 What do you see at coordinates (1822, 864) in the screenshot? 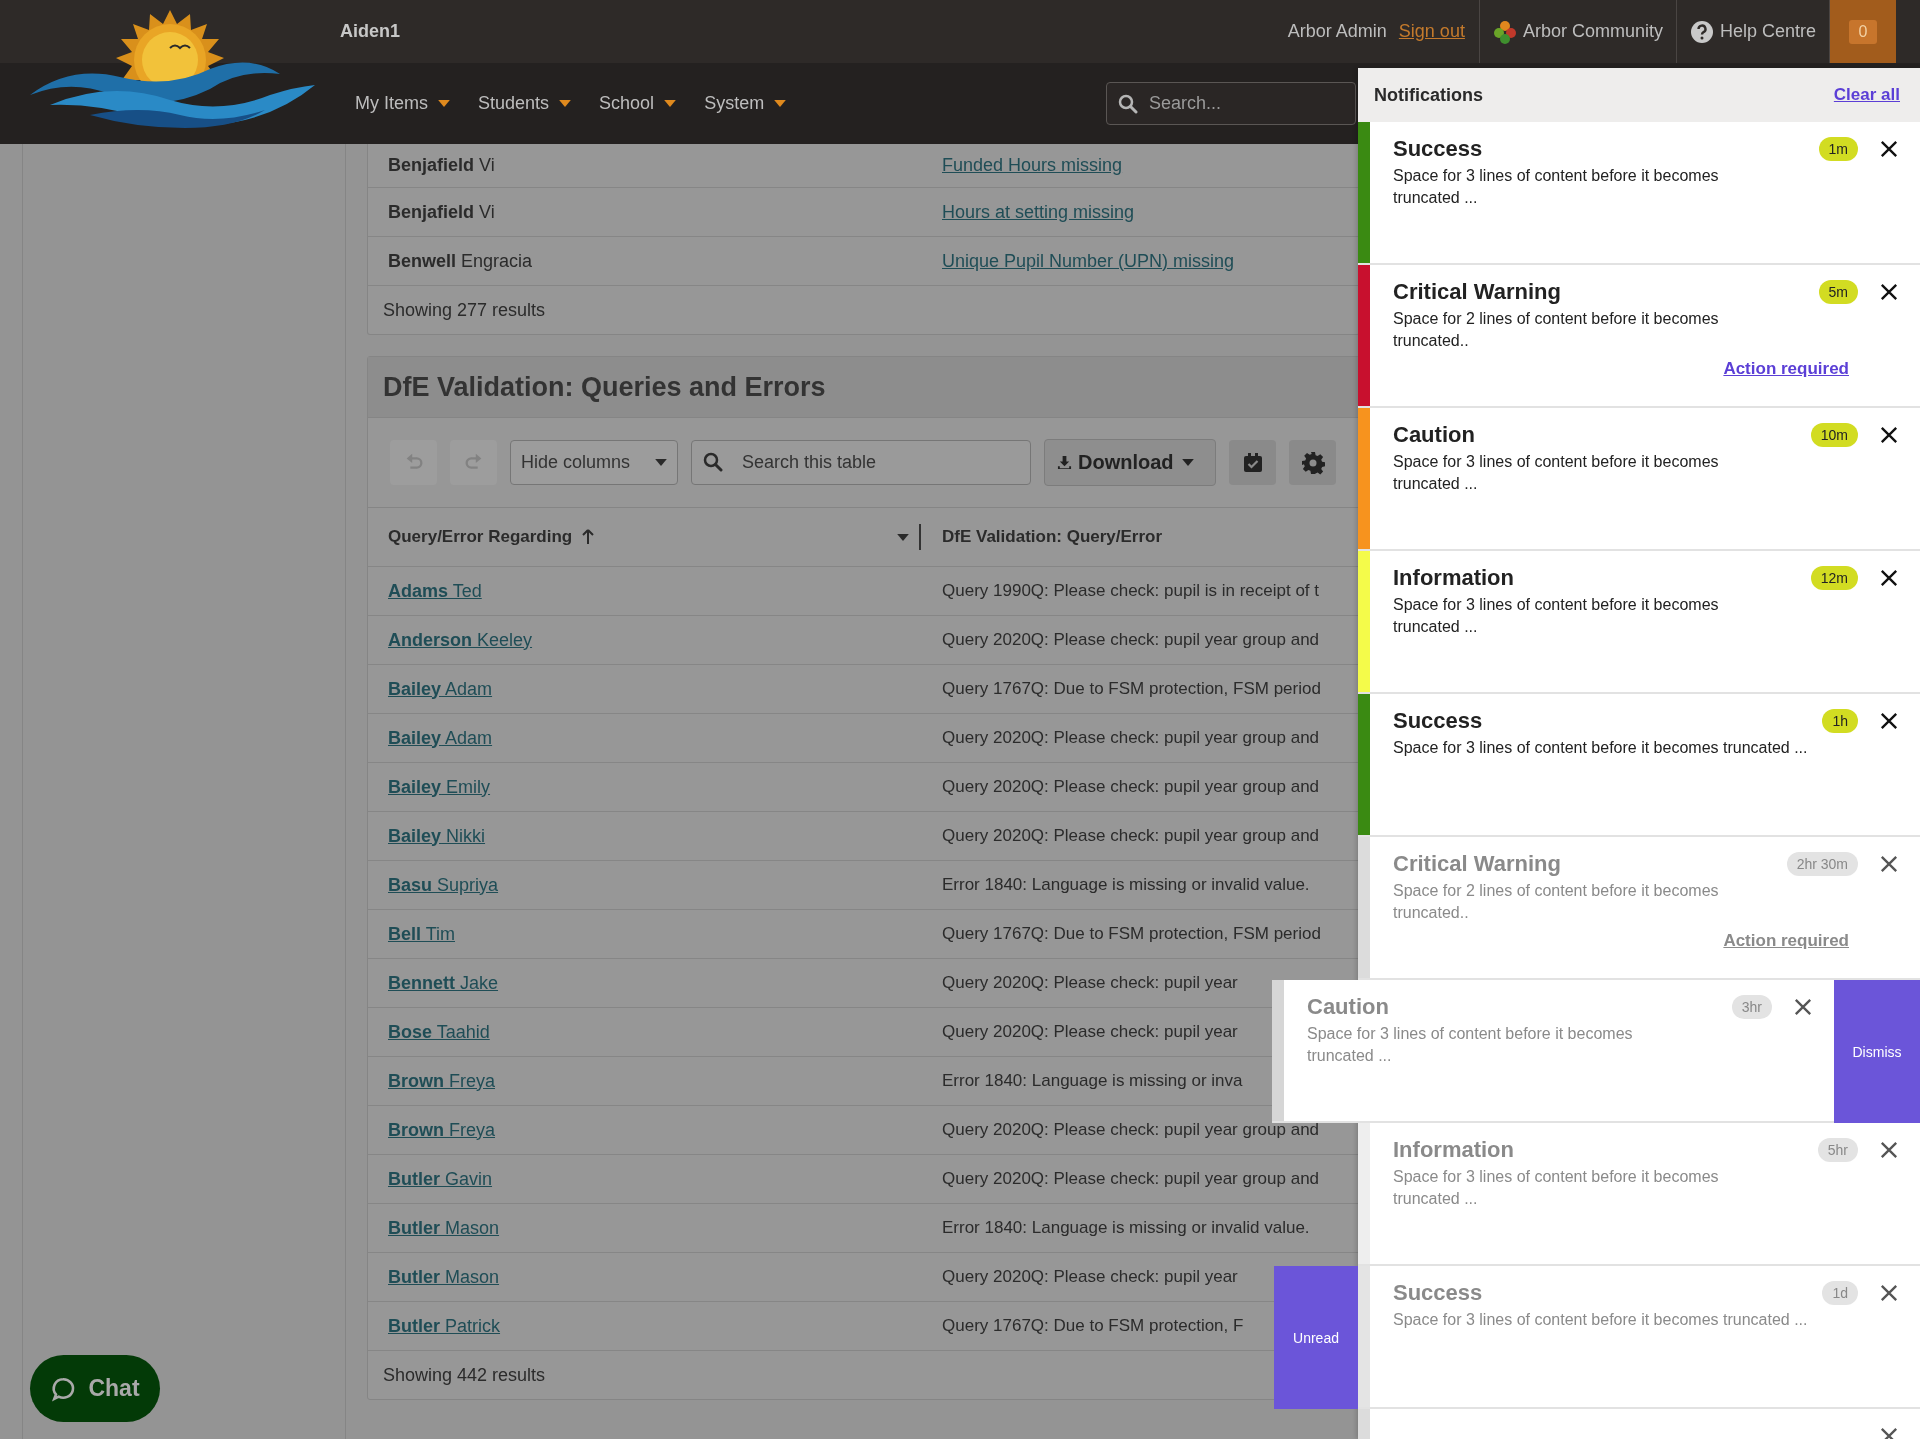
I see `time-badge: 2hr 30m` at bounding box center [1822, 864].